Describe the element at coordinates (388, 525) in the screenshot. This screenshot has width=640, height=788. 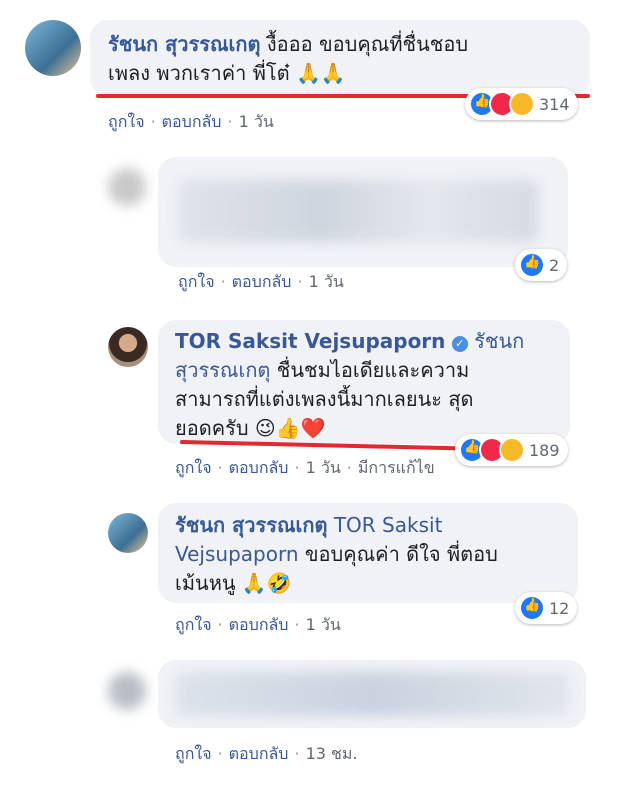
I see `mention-link: TOR Saksit` at that location.